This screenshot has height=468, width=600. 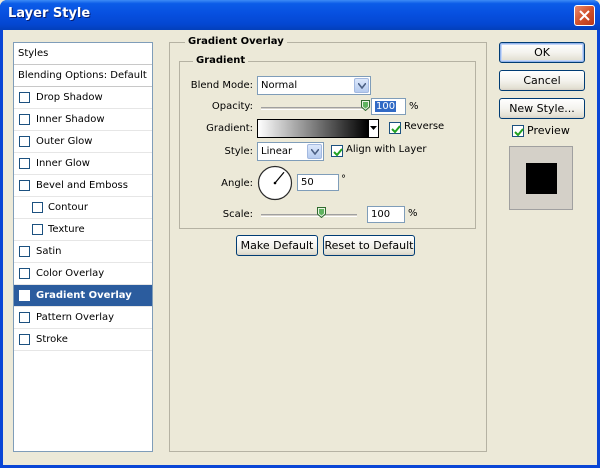 I want to click on opacity-input: 100, so click(x=388, y=106).